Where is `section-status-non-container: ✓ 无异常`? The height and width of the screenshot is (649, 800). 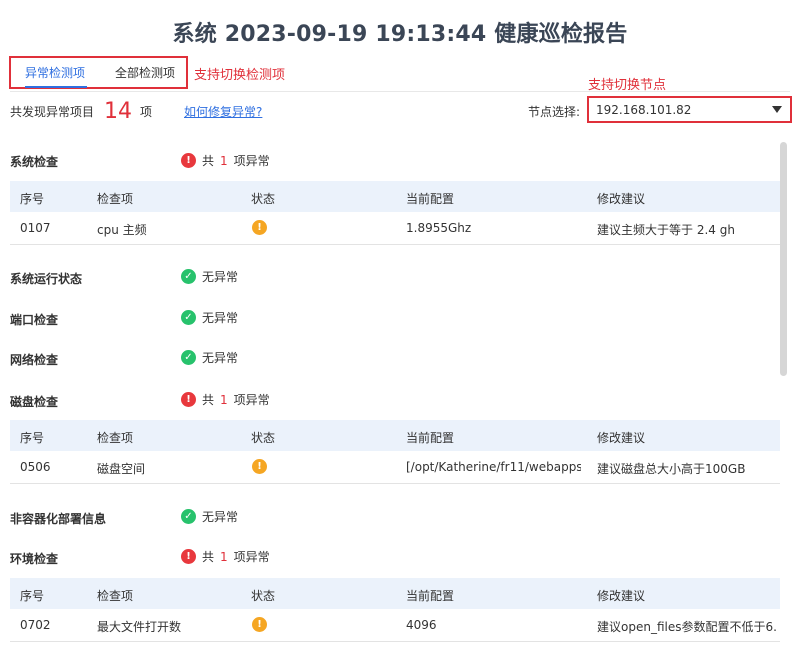
section-status-non-container: ✓ 无异常 is located at coordinates (209, 516).